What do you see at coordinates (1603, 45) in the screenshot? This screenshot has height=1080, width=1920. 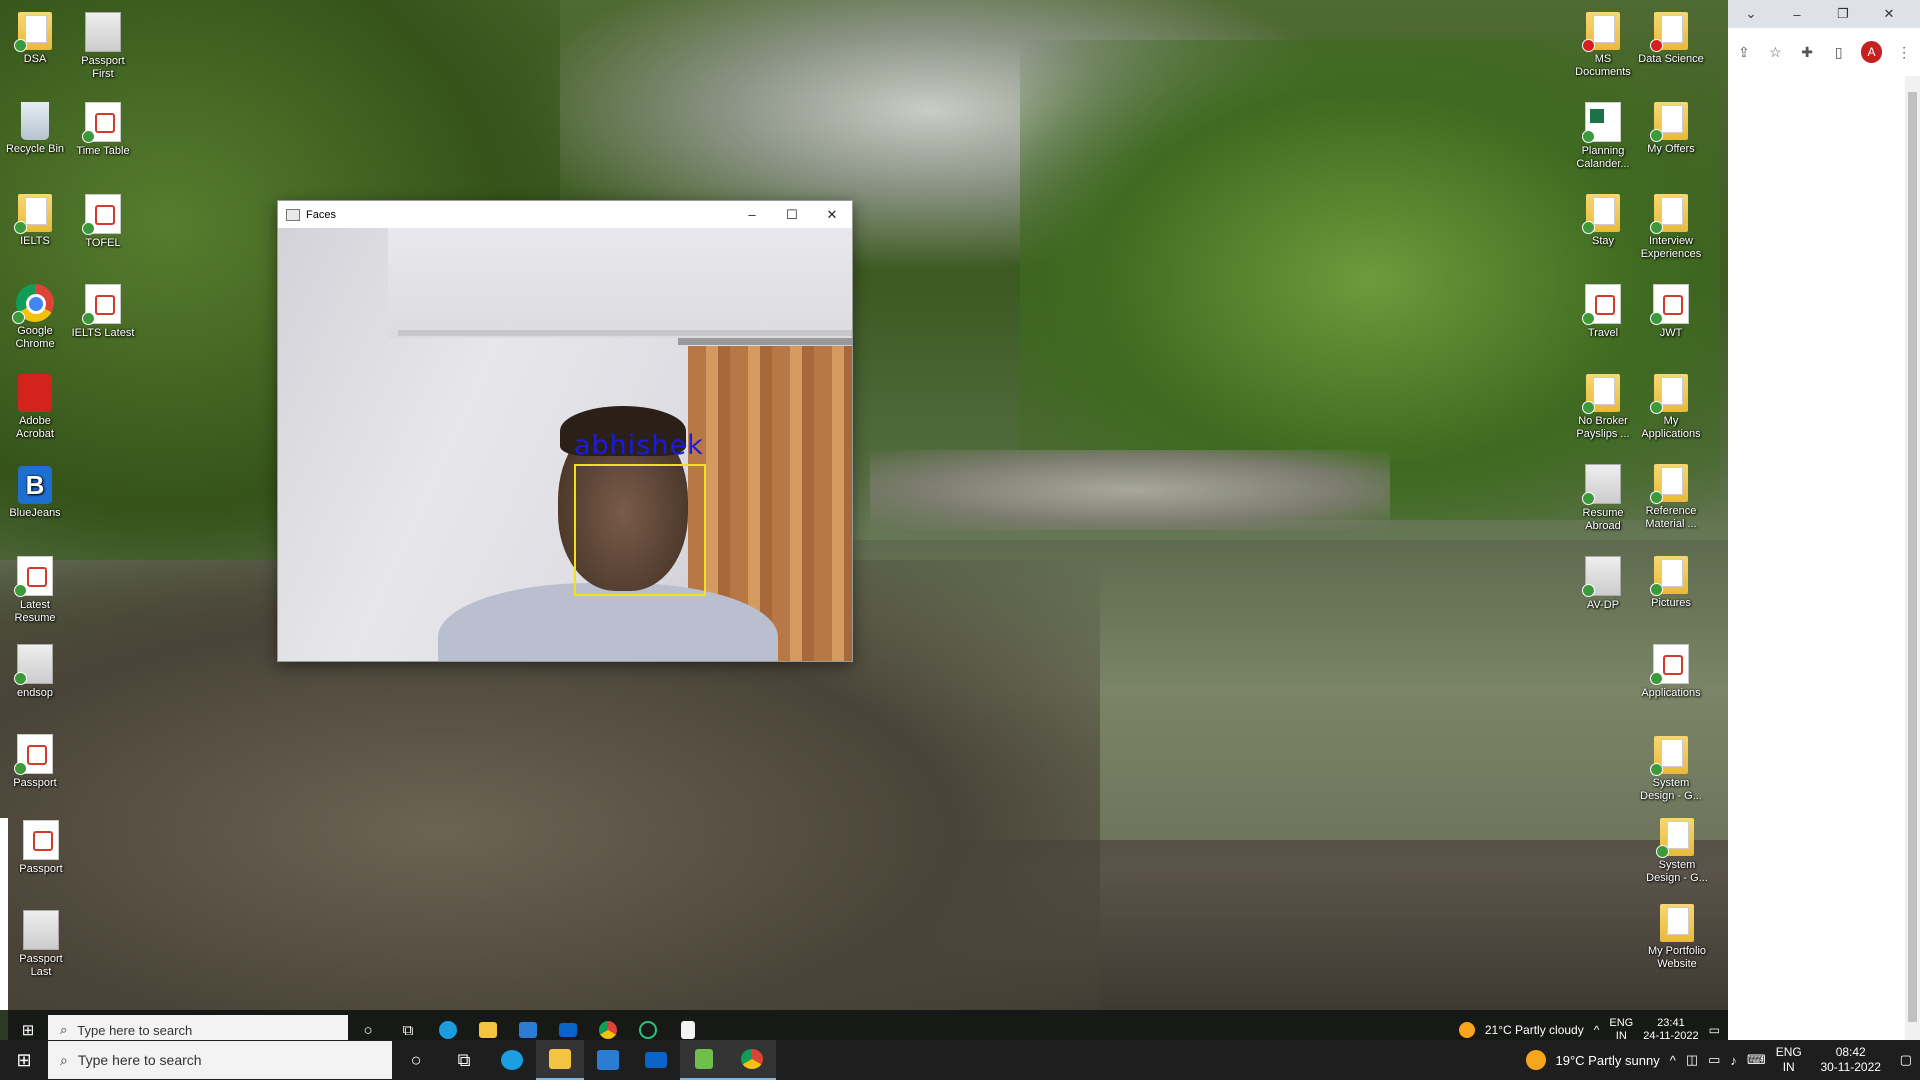 I see `desktop-icon-ms-documents: MS Documents` at bounding box center [1603, 45].